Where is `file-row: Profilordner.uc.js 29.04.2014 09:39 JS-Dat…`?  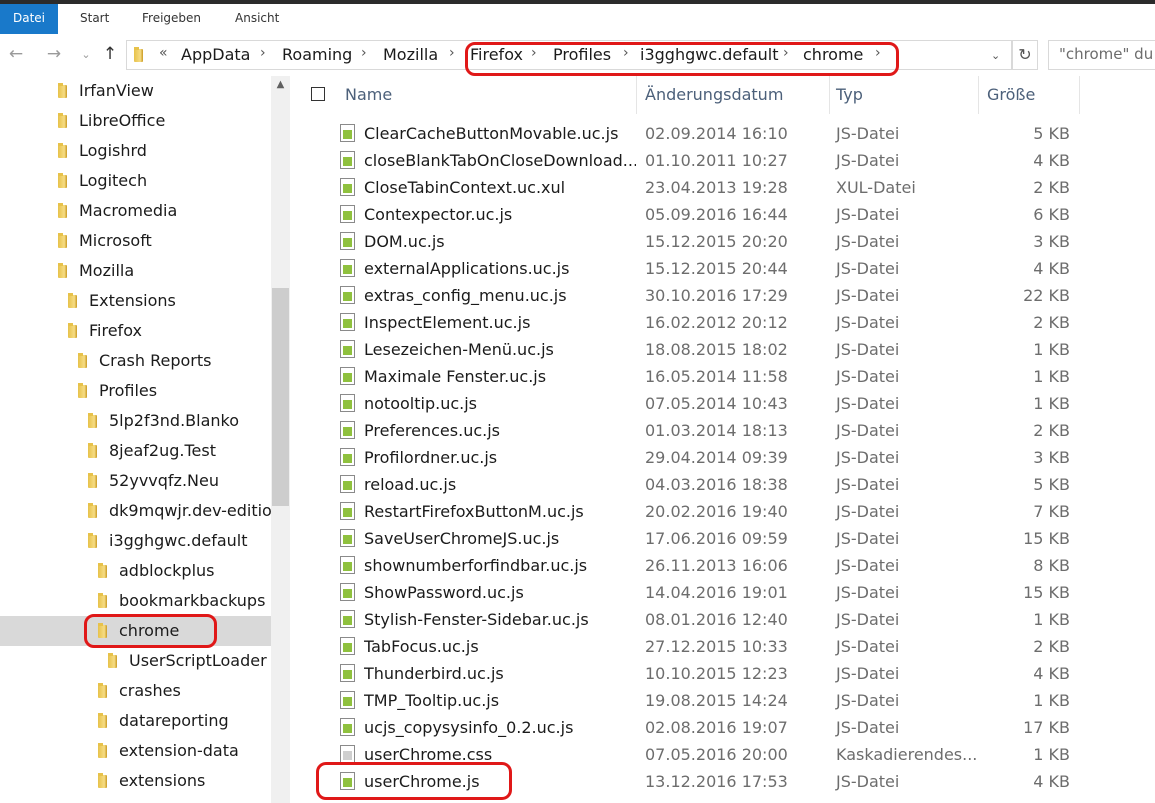 file-row: Profilordner.uc.js 29.04.2014 09:39 JS-Dat… is located at coordinates (727, 457).